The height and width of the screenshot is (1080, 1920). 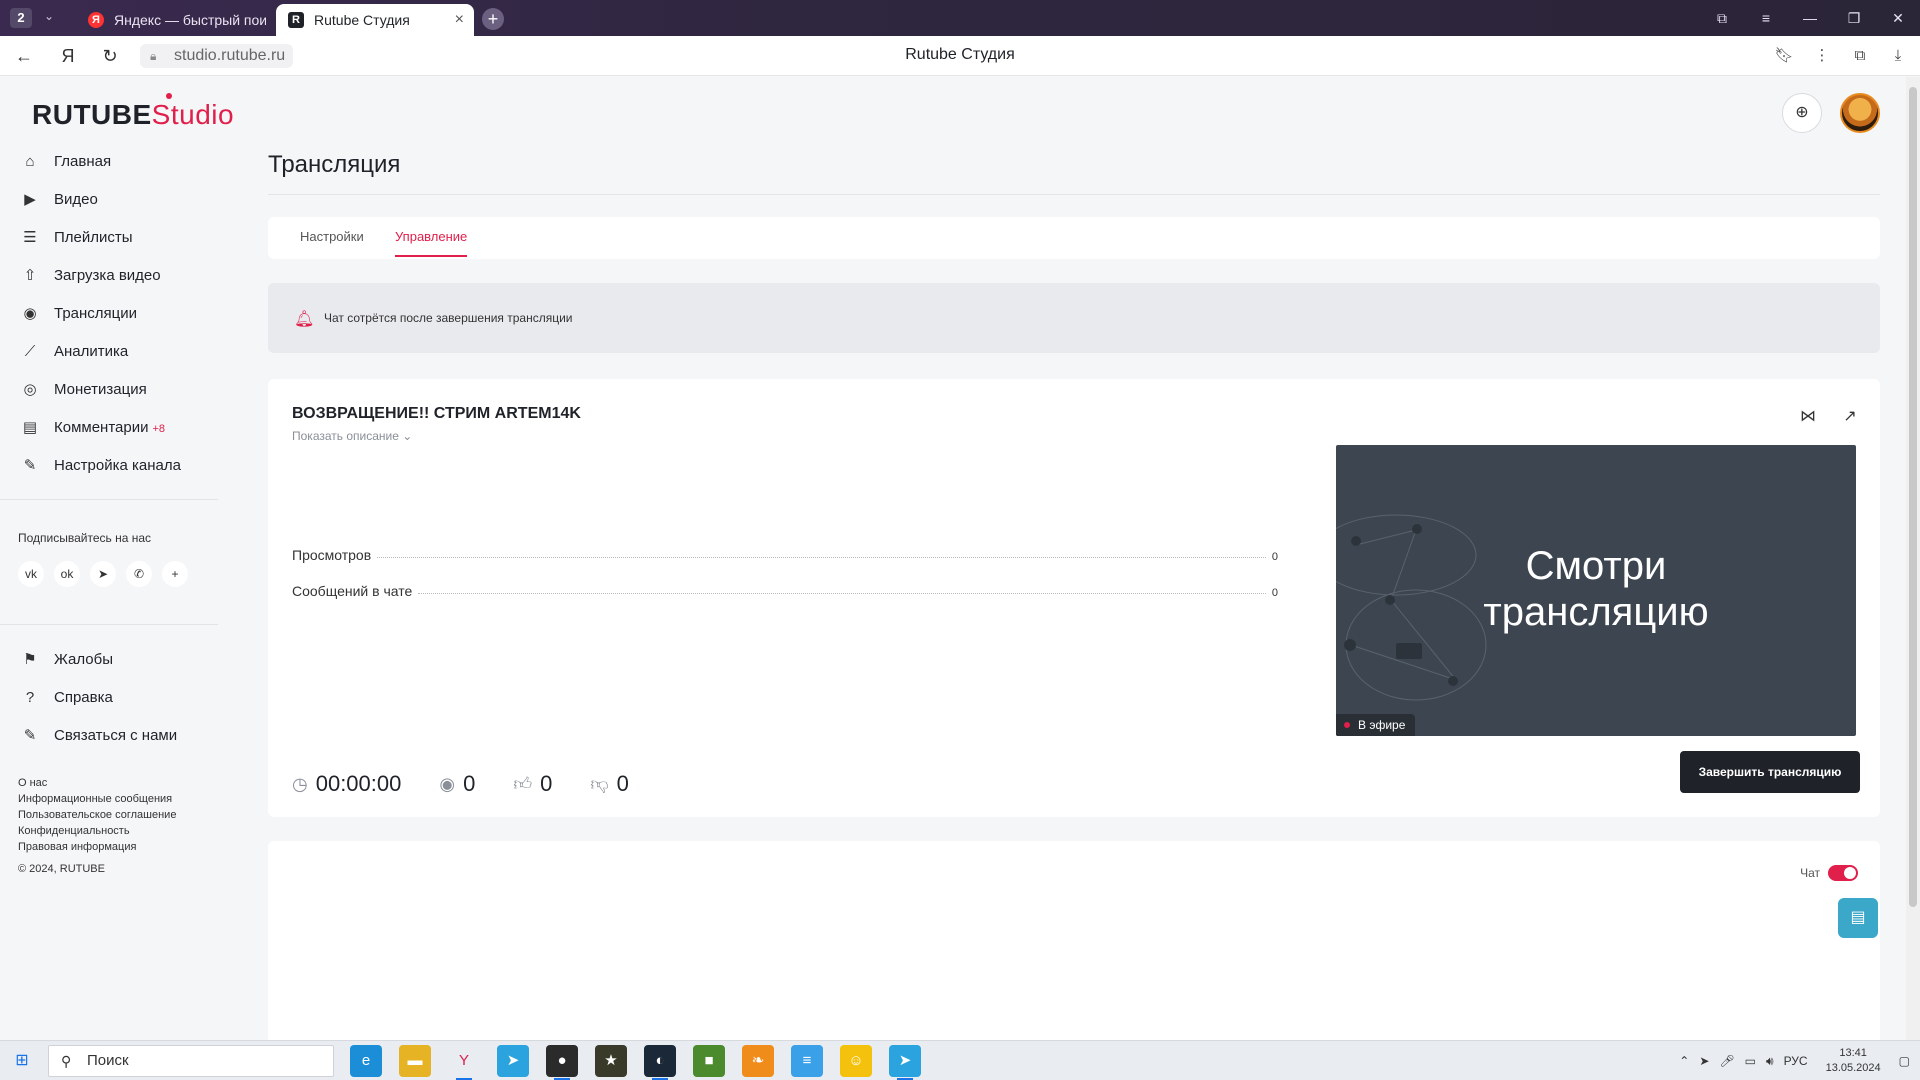 I want to click on sidebar-item-label: Связаться с нами, so click(x=116, y=735).